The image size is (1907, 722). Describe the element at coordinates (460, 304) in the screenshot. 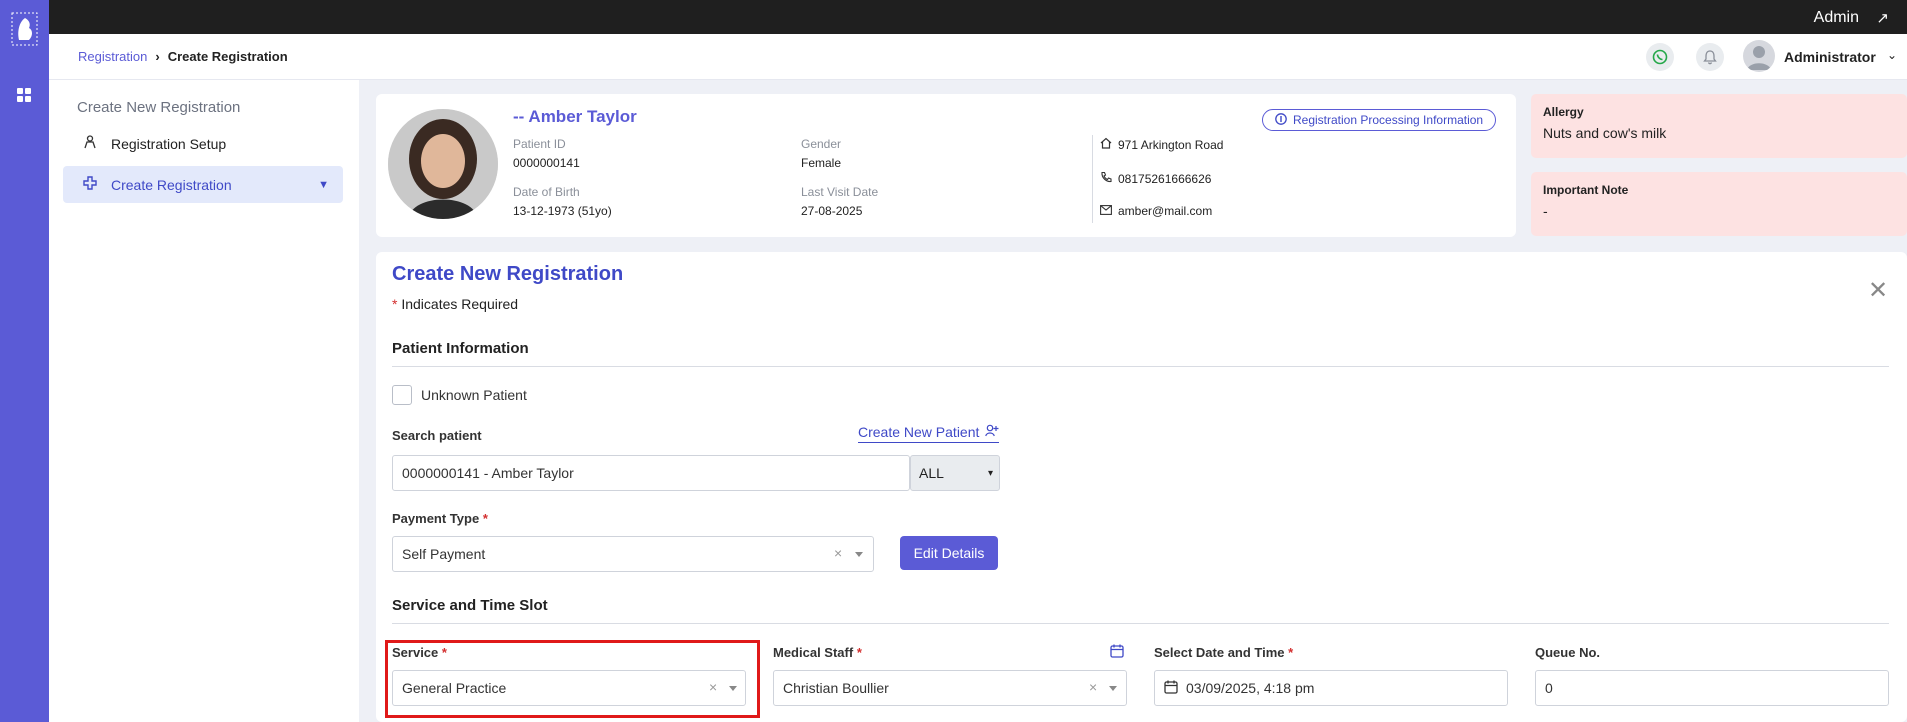

I see `required-note-text: Indicates Required` at that location.